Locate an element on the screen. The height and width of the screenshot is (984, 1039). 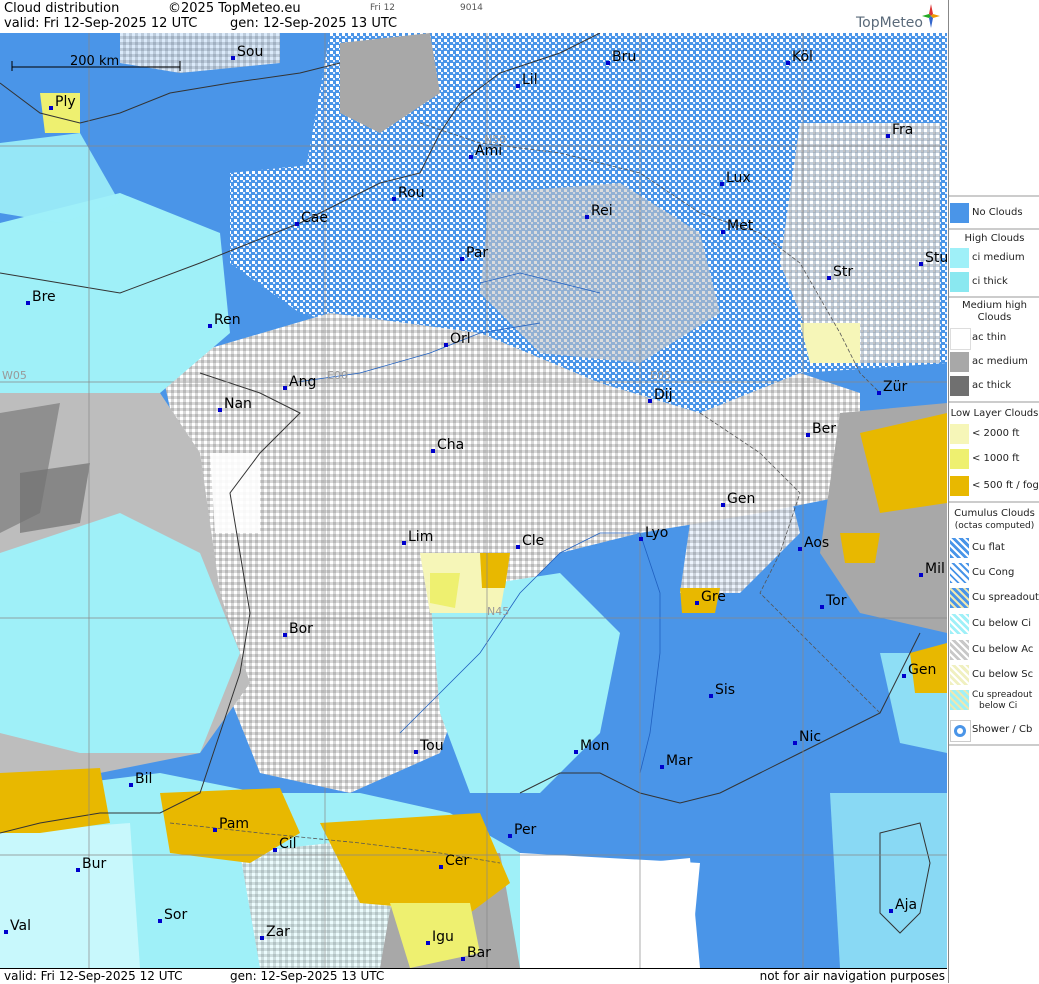
city-label: Zür is located at coordinates (895, 387).